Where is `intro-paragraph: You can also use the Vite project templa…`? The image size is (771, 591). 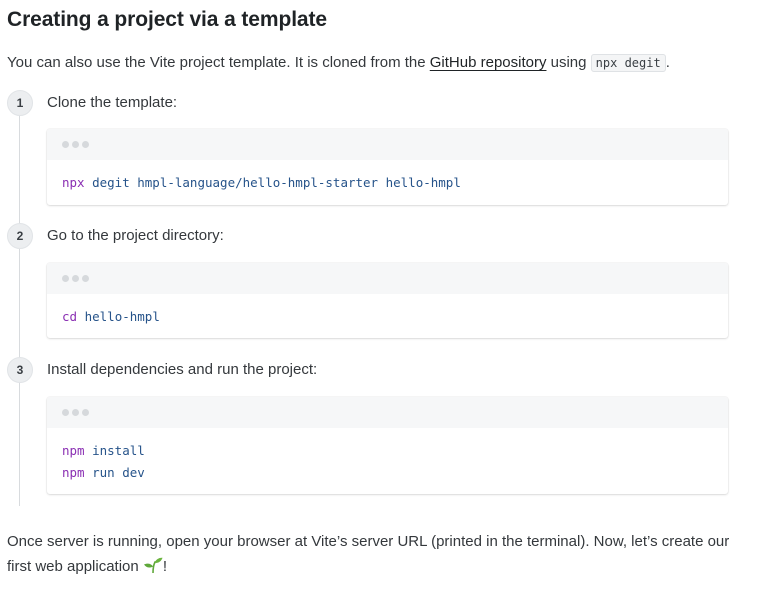
intro-paragraph: You can also use the Vite project templa… is located at coordinates (338, 63).